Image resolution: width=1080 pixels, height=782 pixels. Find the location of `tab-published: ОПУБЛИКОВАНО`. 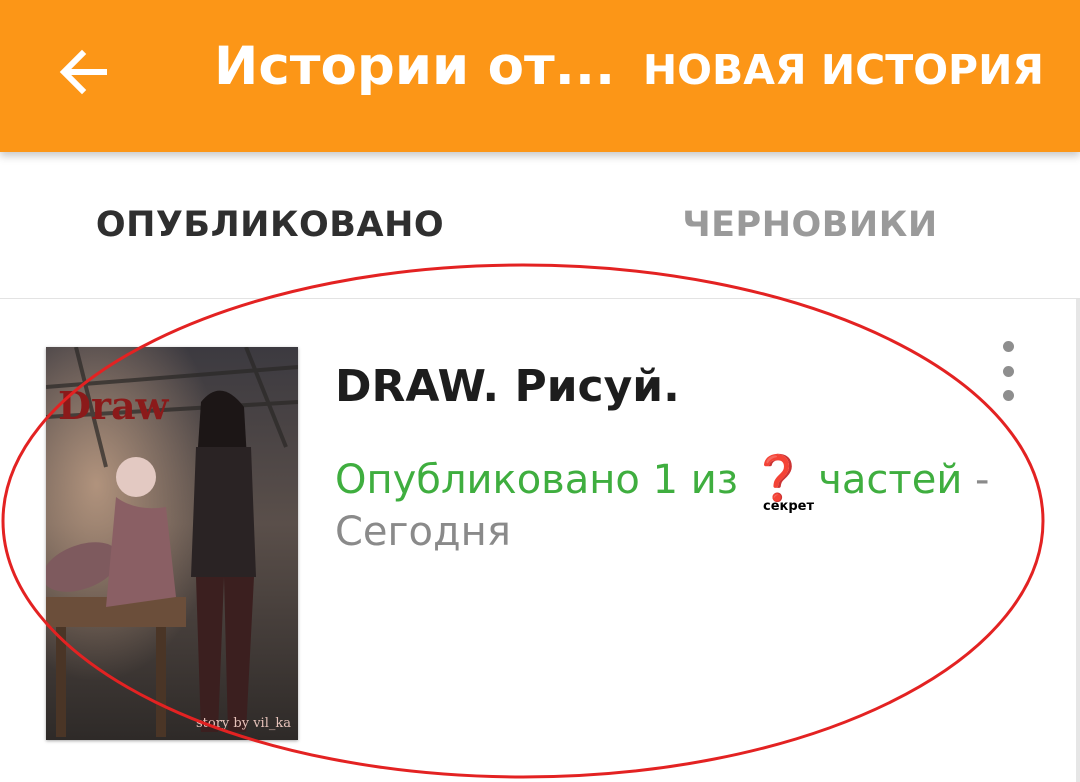

tab-published: ОПУБЛИКОВАНО is located at coordinates (270, 225).